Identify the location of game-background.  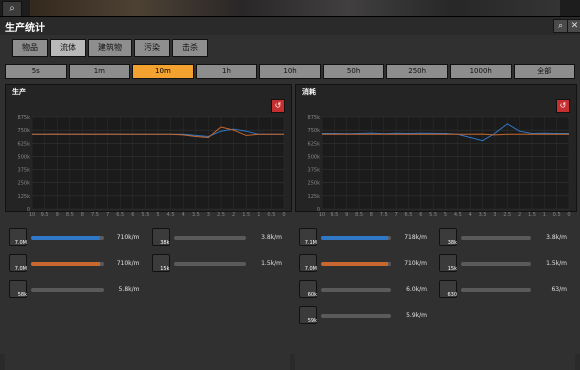
(295, 8).